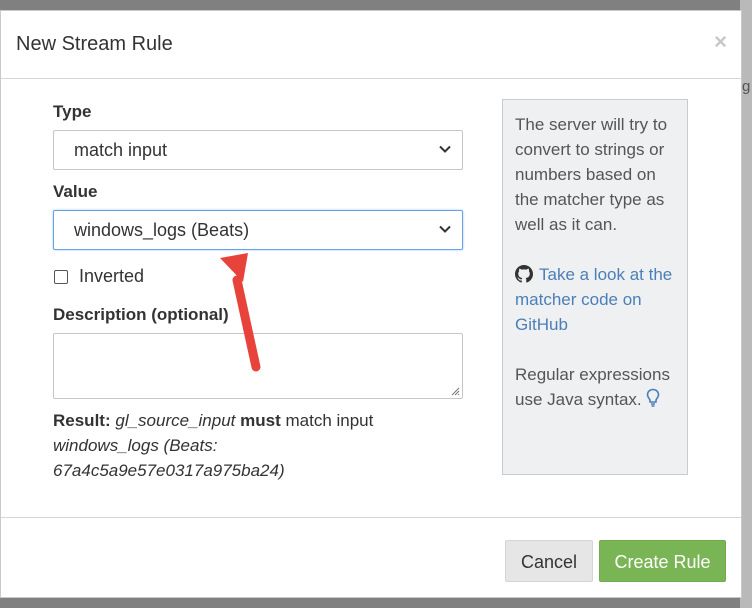 Image resolution: width=752 pixels, height=608 pixels. Describe the element at coordinates (61, 277) in the screenshot. I see `inverted-checkbox` at that location.